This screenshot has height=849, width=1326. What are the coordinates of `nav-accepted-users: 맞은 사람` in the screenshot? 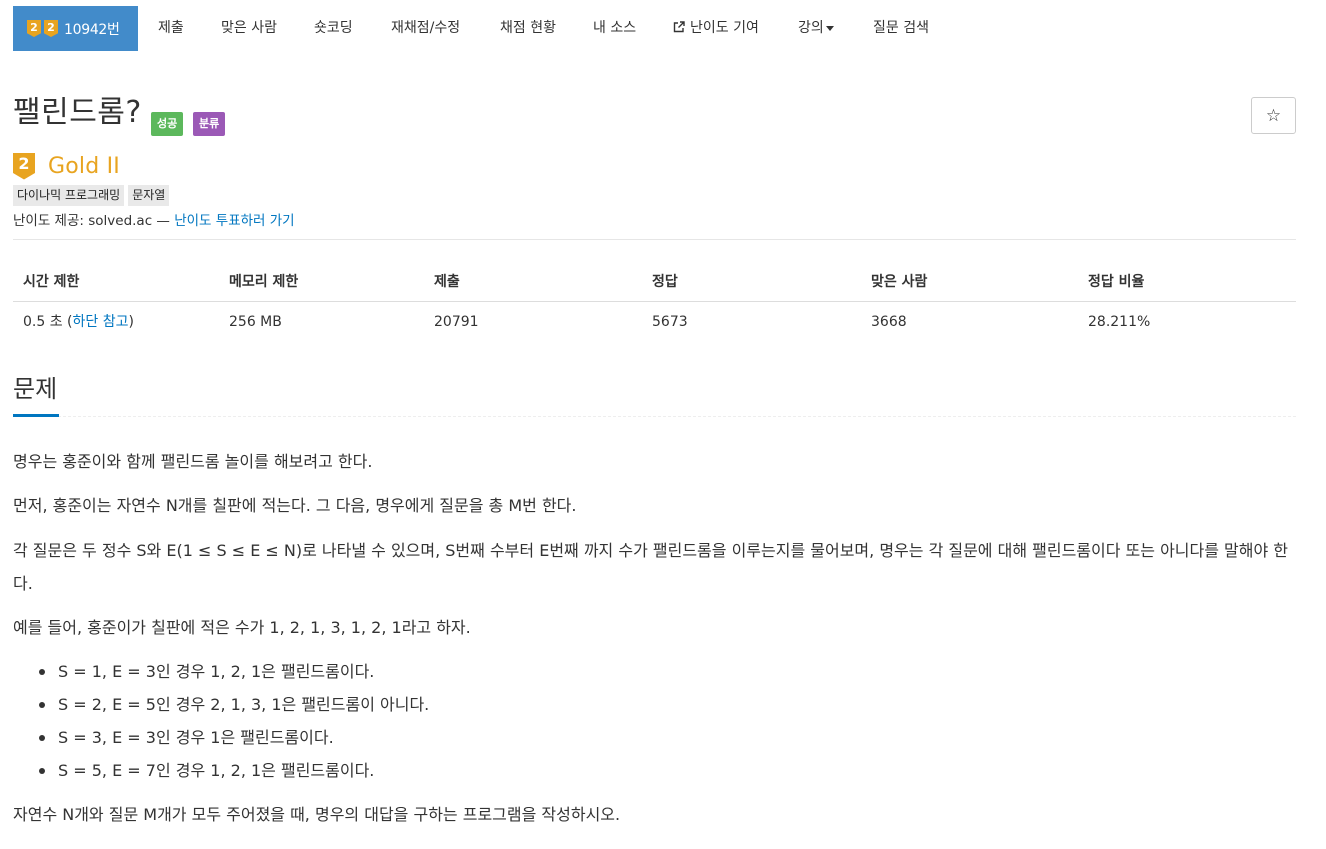 It's located at (249, 28).